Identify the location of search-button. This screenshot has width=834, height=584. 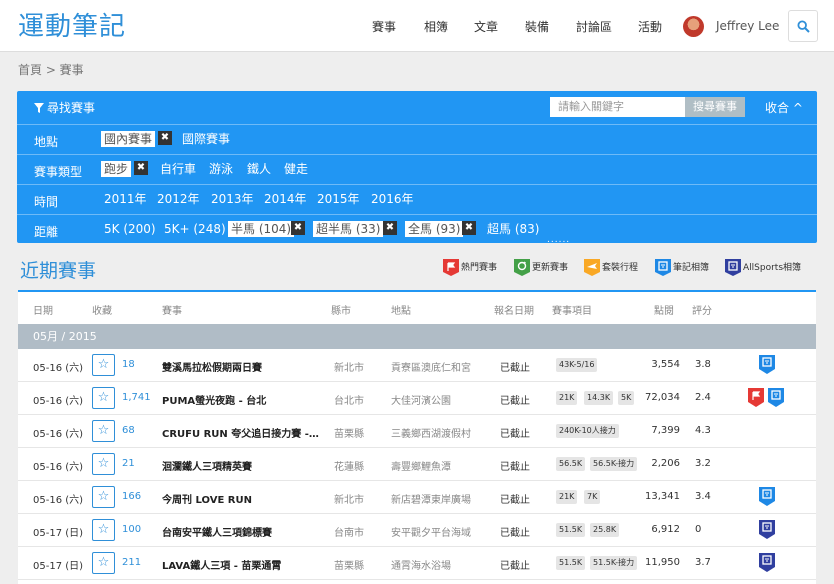
(803, 26).